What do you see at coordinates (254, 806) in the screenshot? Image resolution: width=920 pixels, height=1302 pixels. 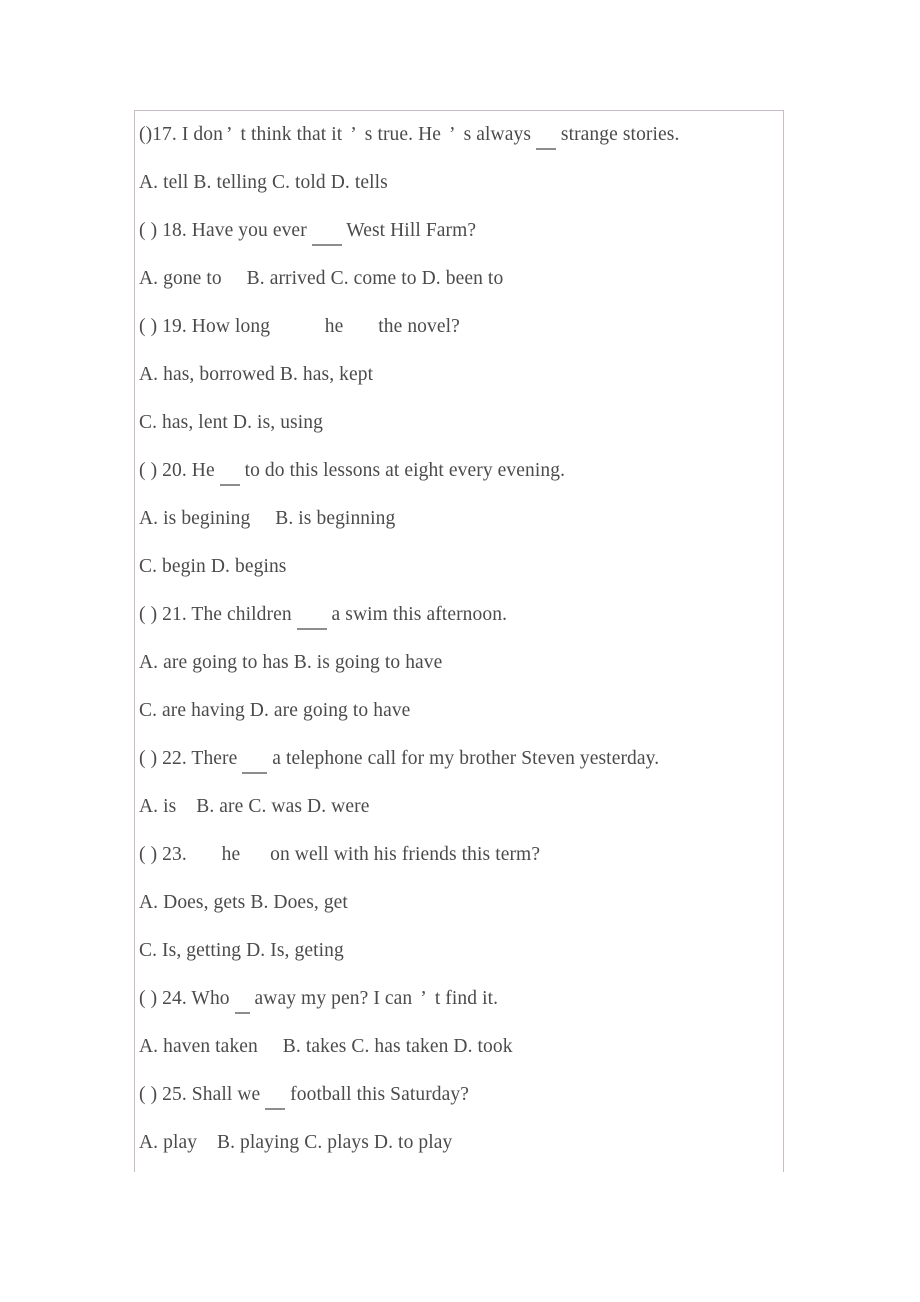 I see `text-run: A. is B. are C. was D. were` at bounding box center [254, 806].